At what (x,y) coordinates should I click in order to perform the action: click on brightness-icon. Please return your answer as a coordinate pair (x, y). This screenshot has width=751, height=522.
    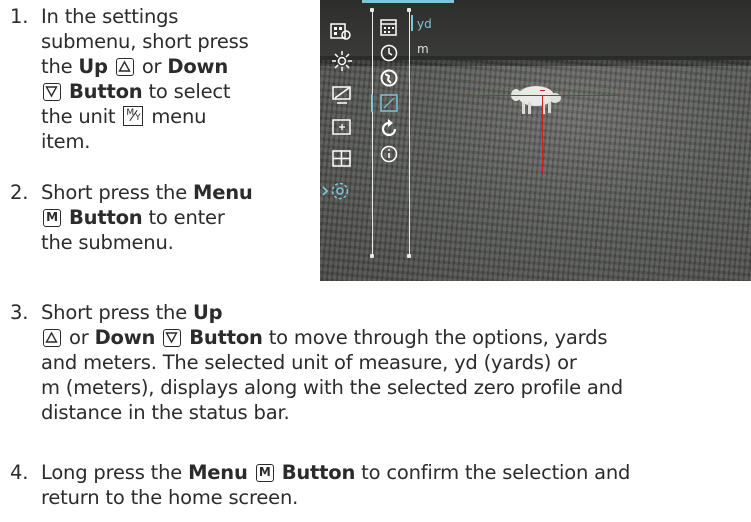
    Looking at the image, I should click on (342, 61).